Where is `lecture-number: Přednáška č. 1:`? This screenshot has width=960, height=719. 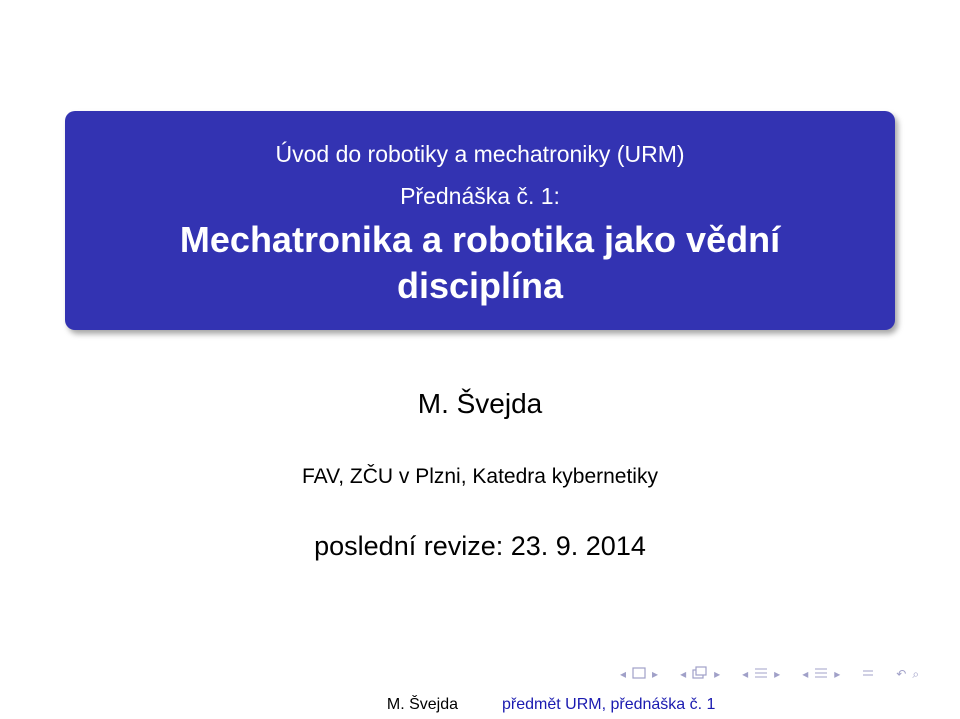 lecture-number: Přednáška č. 1: is located at coordinates (480, 196).